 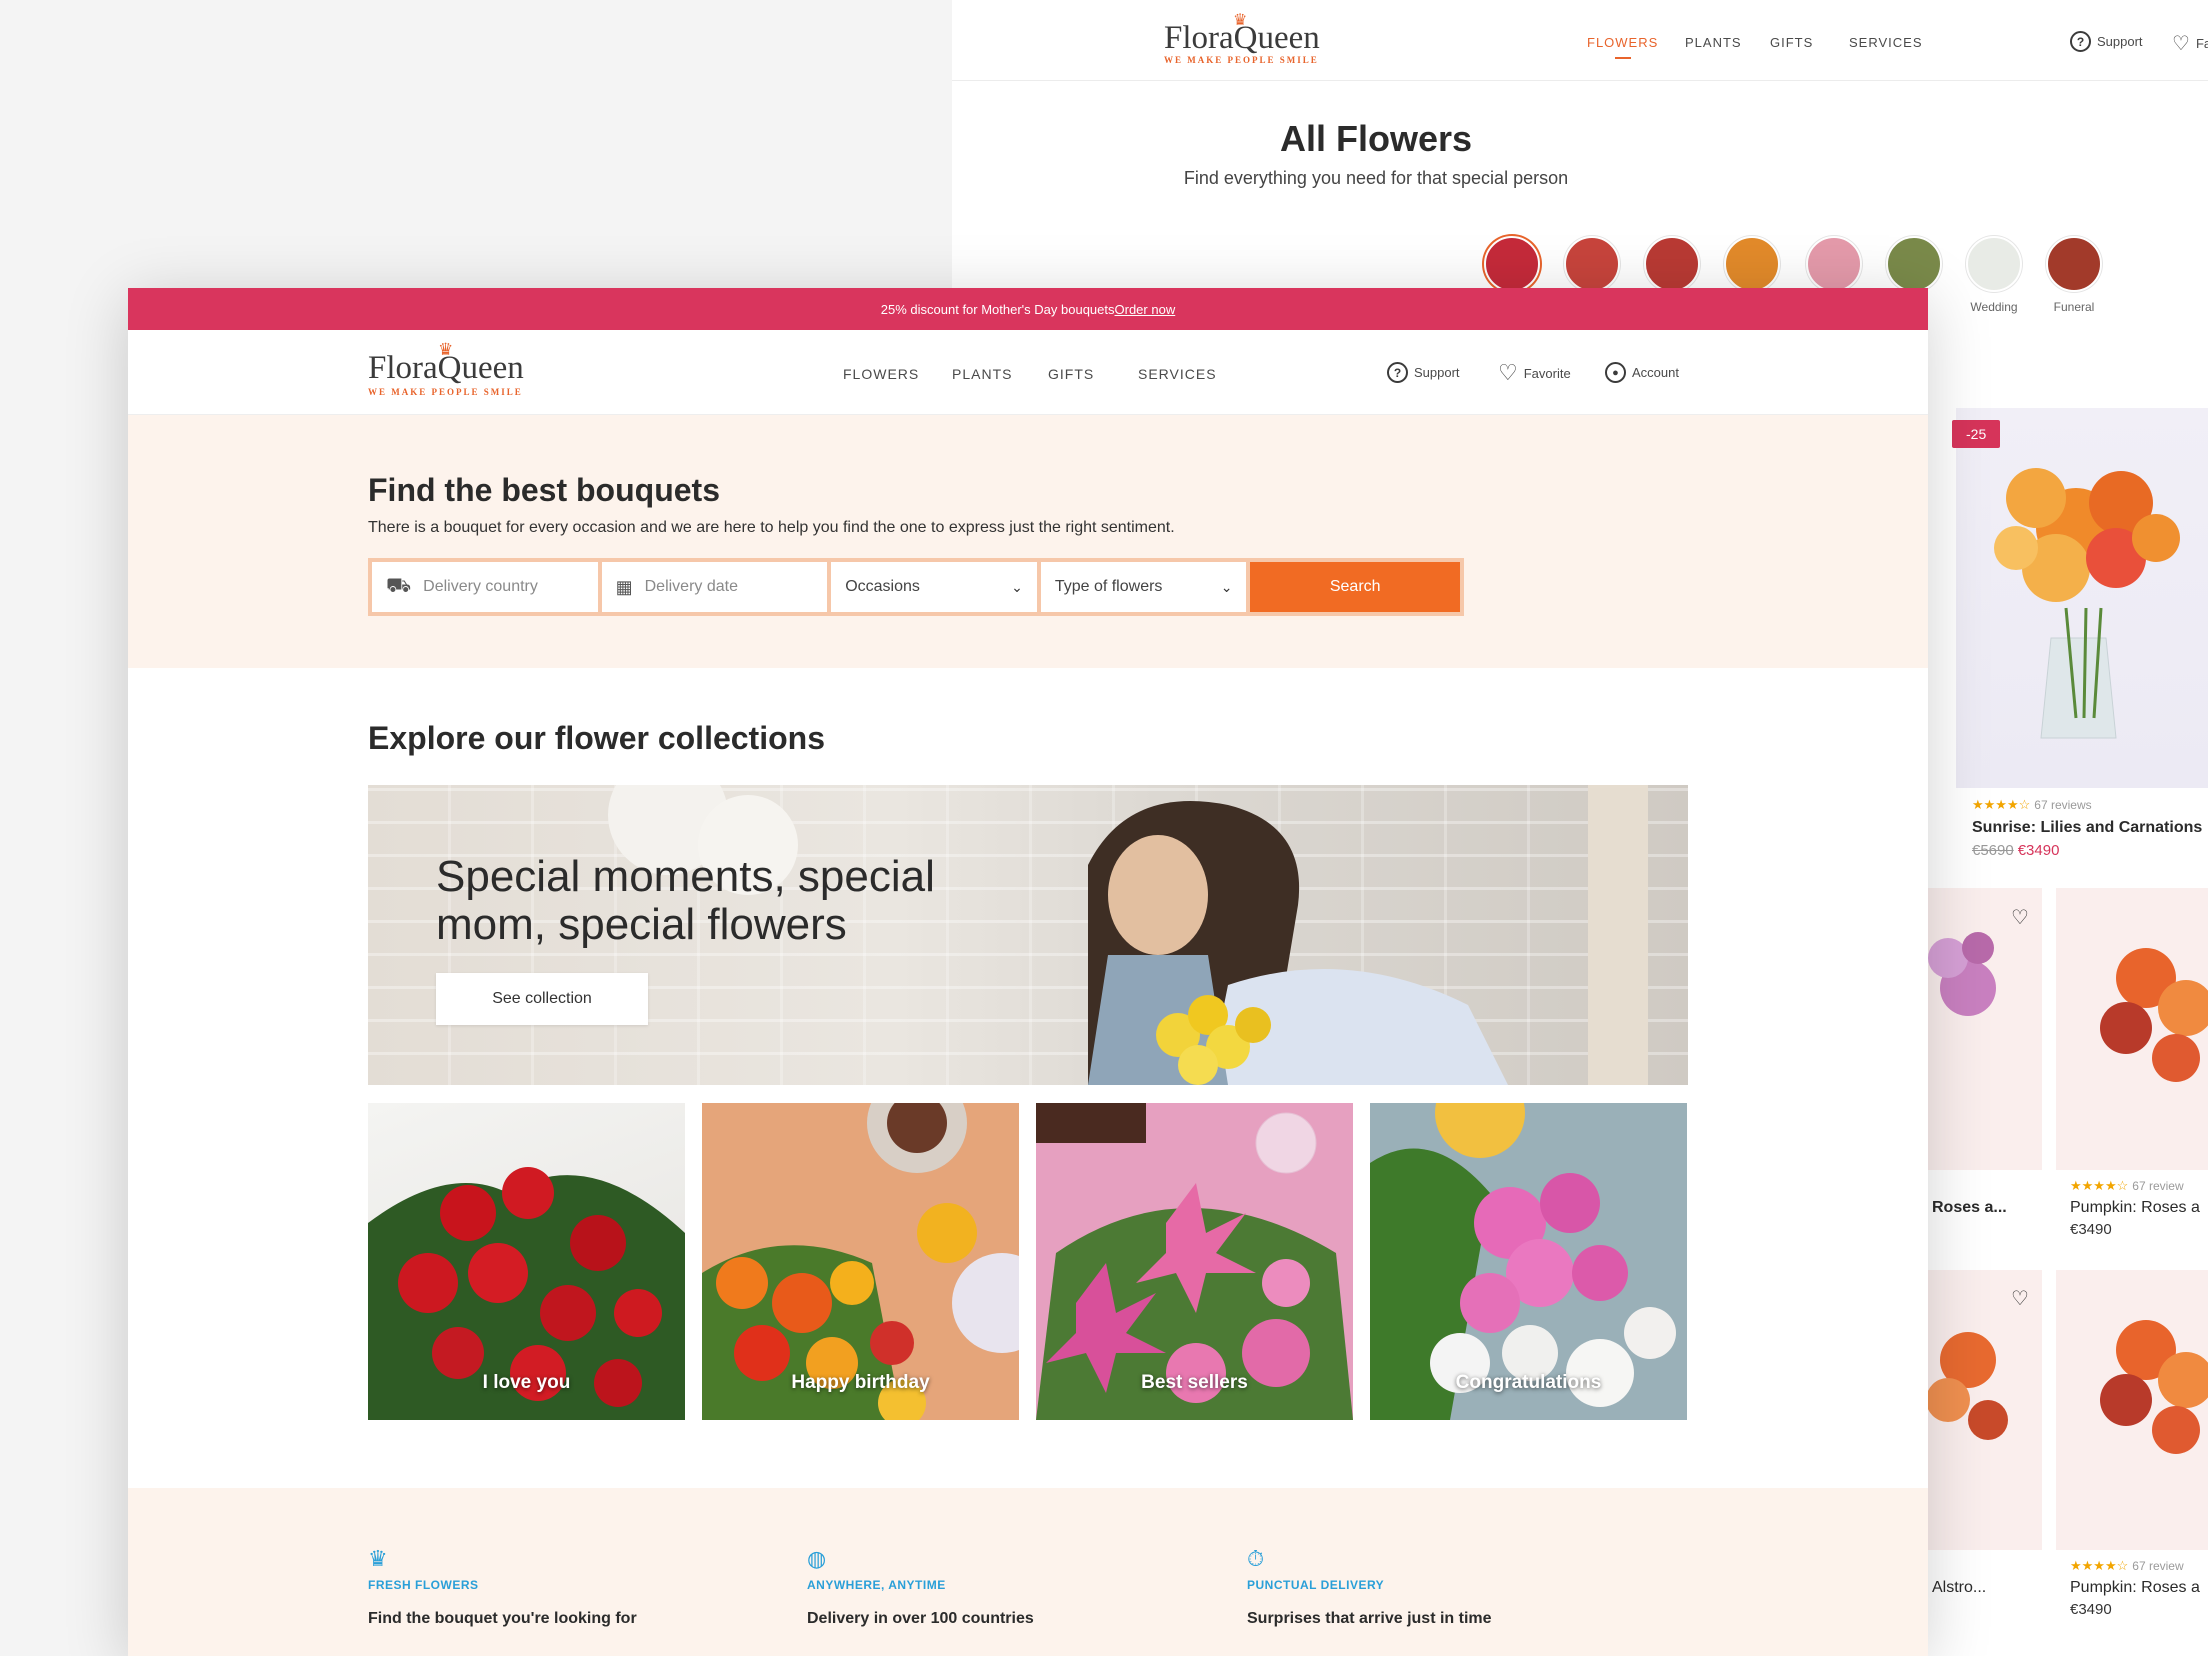 I want to click on collection-tile-best-sellers: Best sellers, so click(x=1194, y=1261).